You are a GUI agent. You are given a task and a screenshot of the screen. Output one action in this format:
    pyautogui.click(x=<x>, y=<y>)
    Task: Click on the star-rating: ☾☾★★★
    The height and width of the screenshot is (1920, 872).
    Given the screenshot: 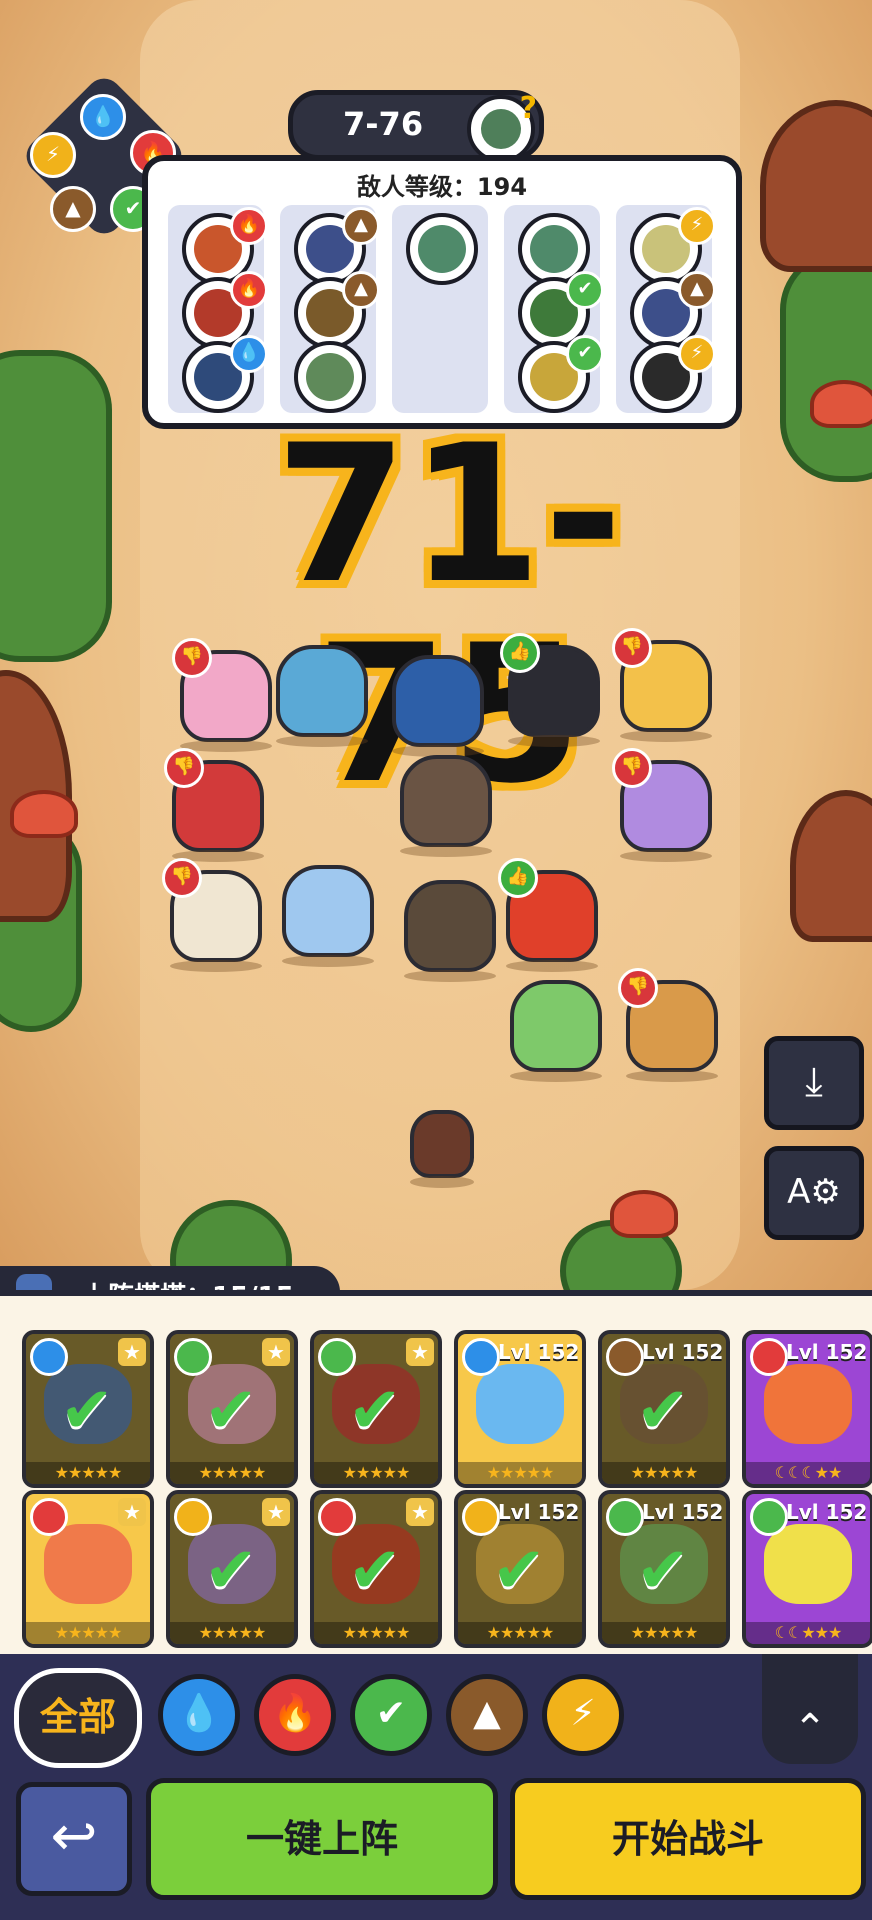 What is the action you would take?
    pyautogui.click(x=808, y=1633)
    